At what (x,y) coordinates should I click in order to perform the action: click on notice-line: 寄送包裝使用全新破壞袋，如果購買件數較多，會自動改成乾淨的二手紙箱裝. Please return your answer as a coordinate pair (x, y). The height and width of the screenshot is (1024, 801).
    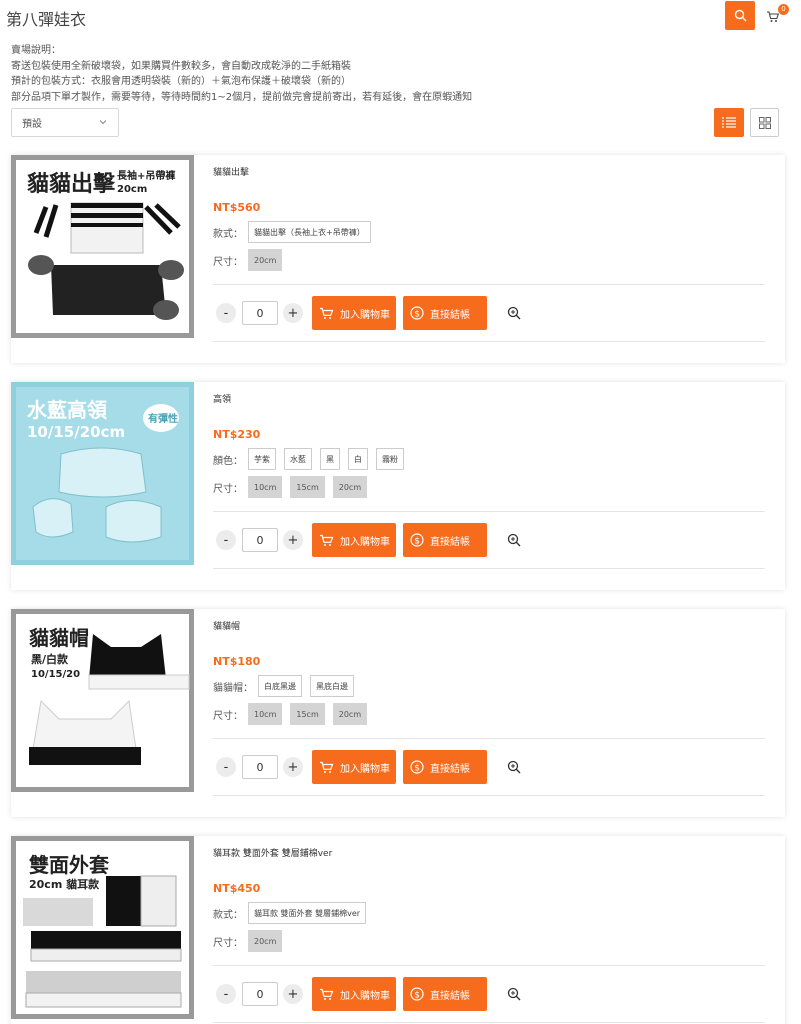
    Looking at the image, I should click on (181, 66).